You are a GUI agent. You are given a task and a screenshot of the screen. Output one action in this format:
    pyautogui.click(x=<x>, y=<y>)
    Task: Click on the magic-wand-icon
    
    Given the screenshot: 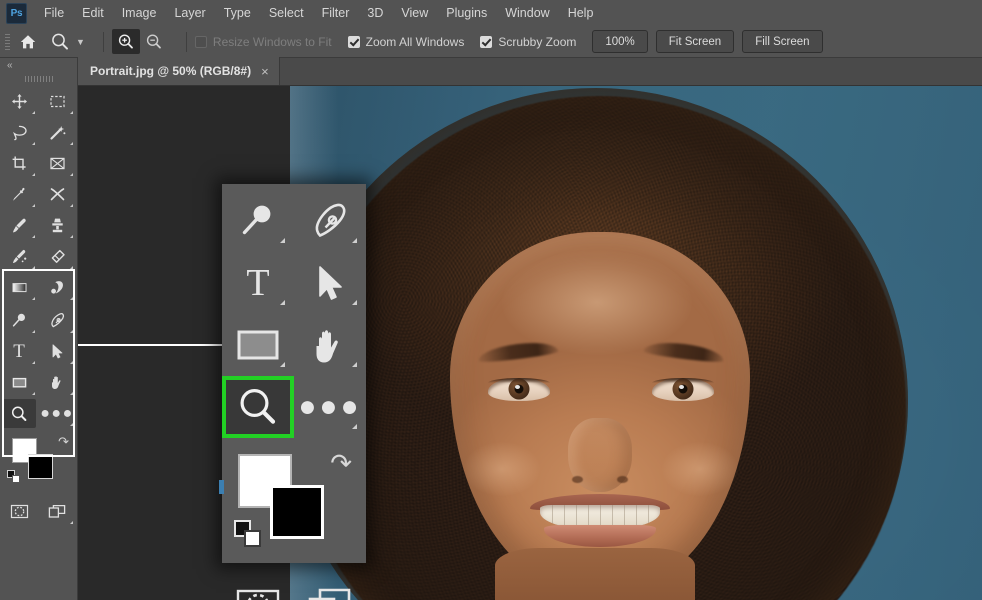 What is the action you would take?
    pyautogui.click(x=57, y=133)
    